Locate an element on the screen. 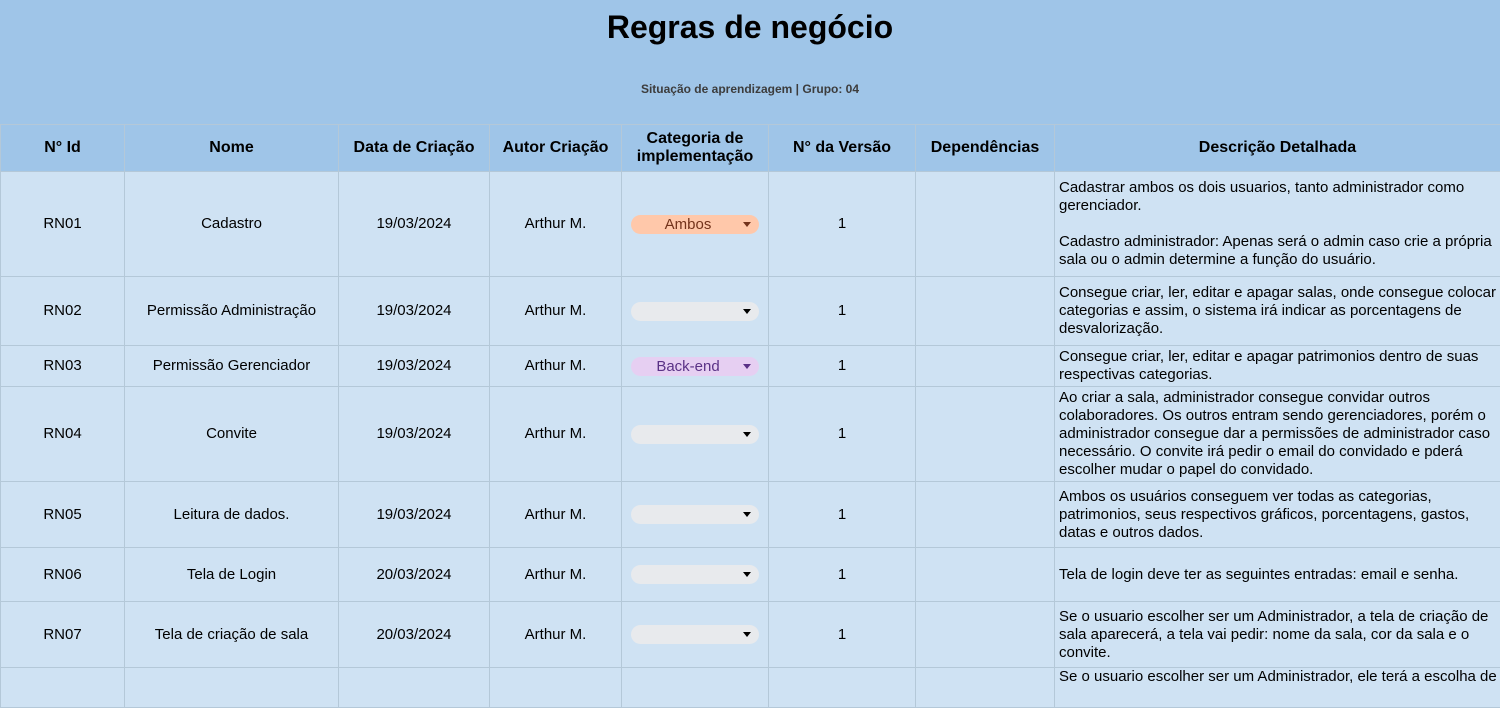 Image resolution: width=1500 pixels, height=708 pixels. cell-id: RN04 is located at coordinates (63, 434).